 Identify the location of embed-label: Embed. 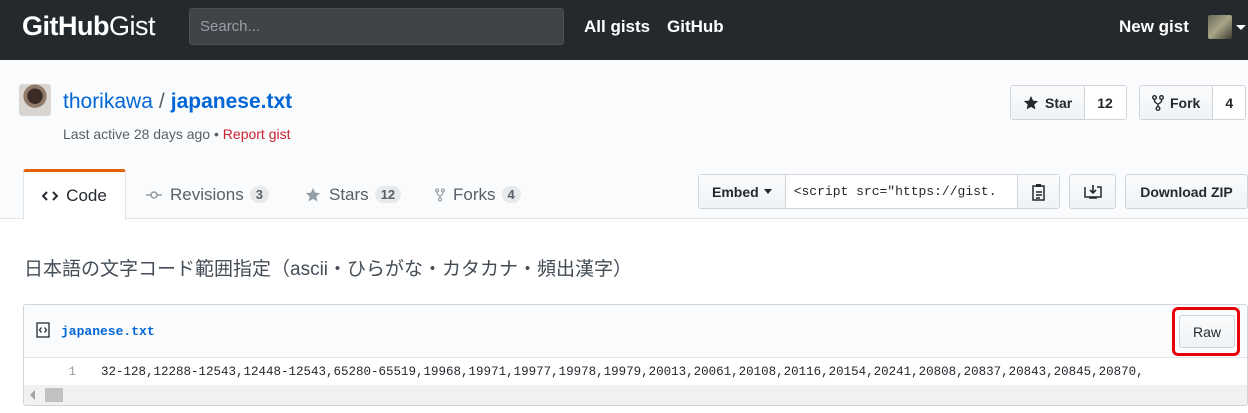
(735, 191).